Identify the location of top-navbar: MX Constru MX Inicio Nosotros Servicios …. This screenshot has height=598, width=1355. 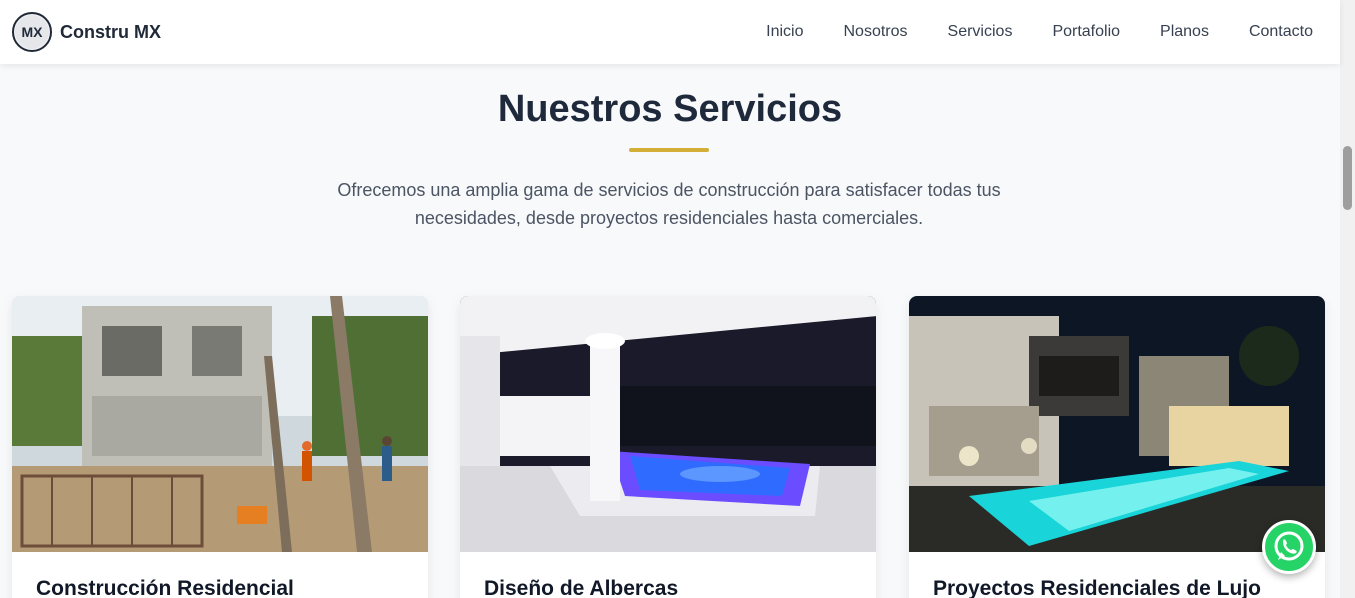
(670, 32).